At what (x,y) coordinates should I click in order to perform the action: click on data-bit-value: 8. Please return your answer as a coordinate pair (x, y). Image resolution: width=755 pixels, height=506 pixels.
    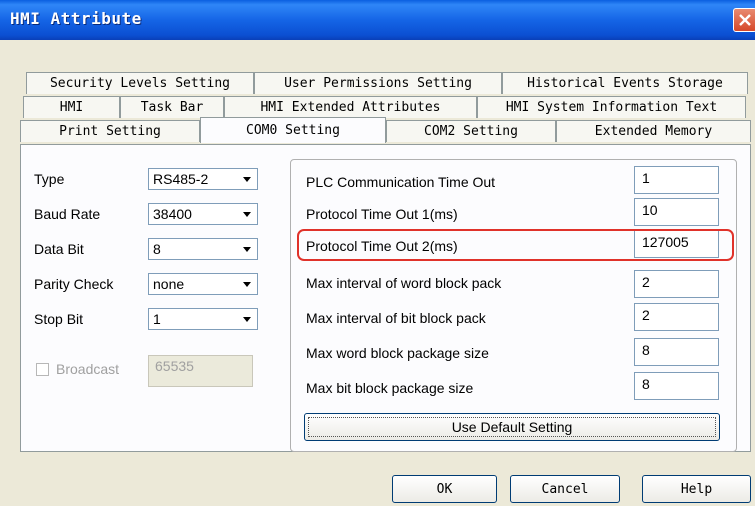
    Looking at the image, I should click on (157, 249).